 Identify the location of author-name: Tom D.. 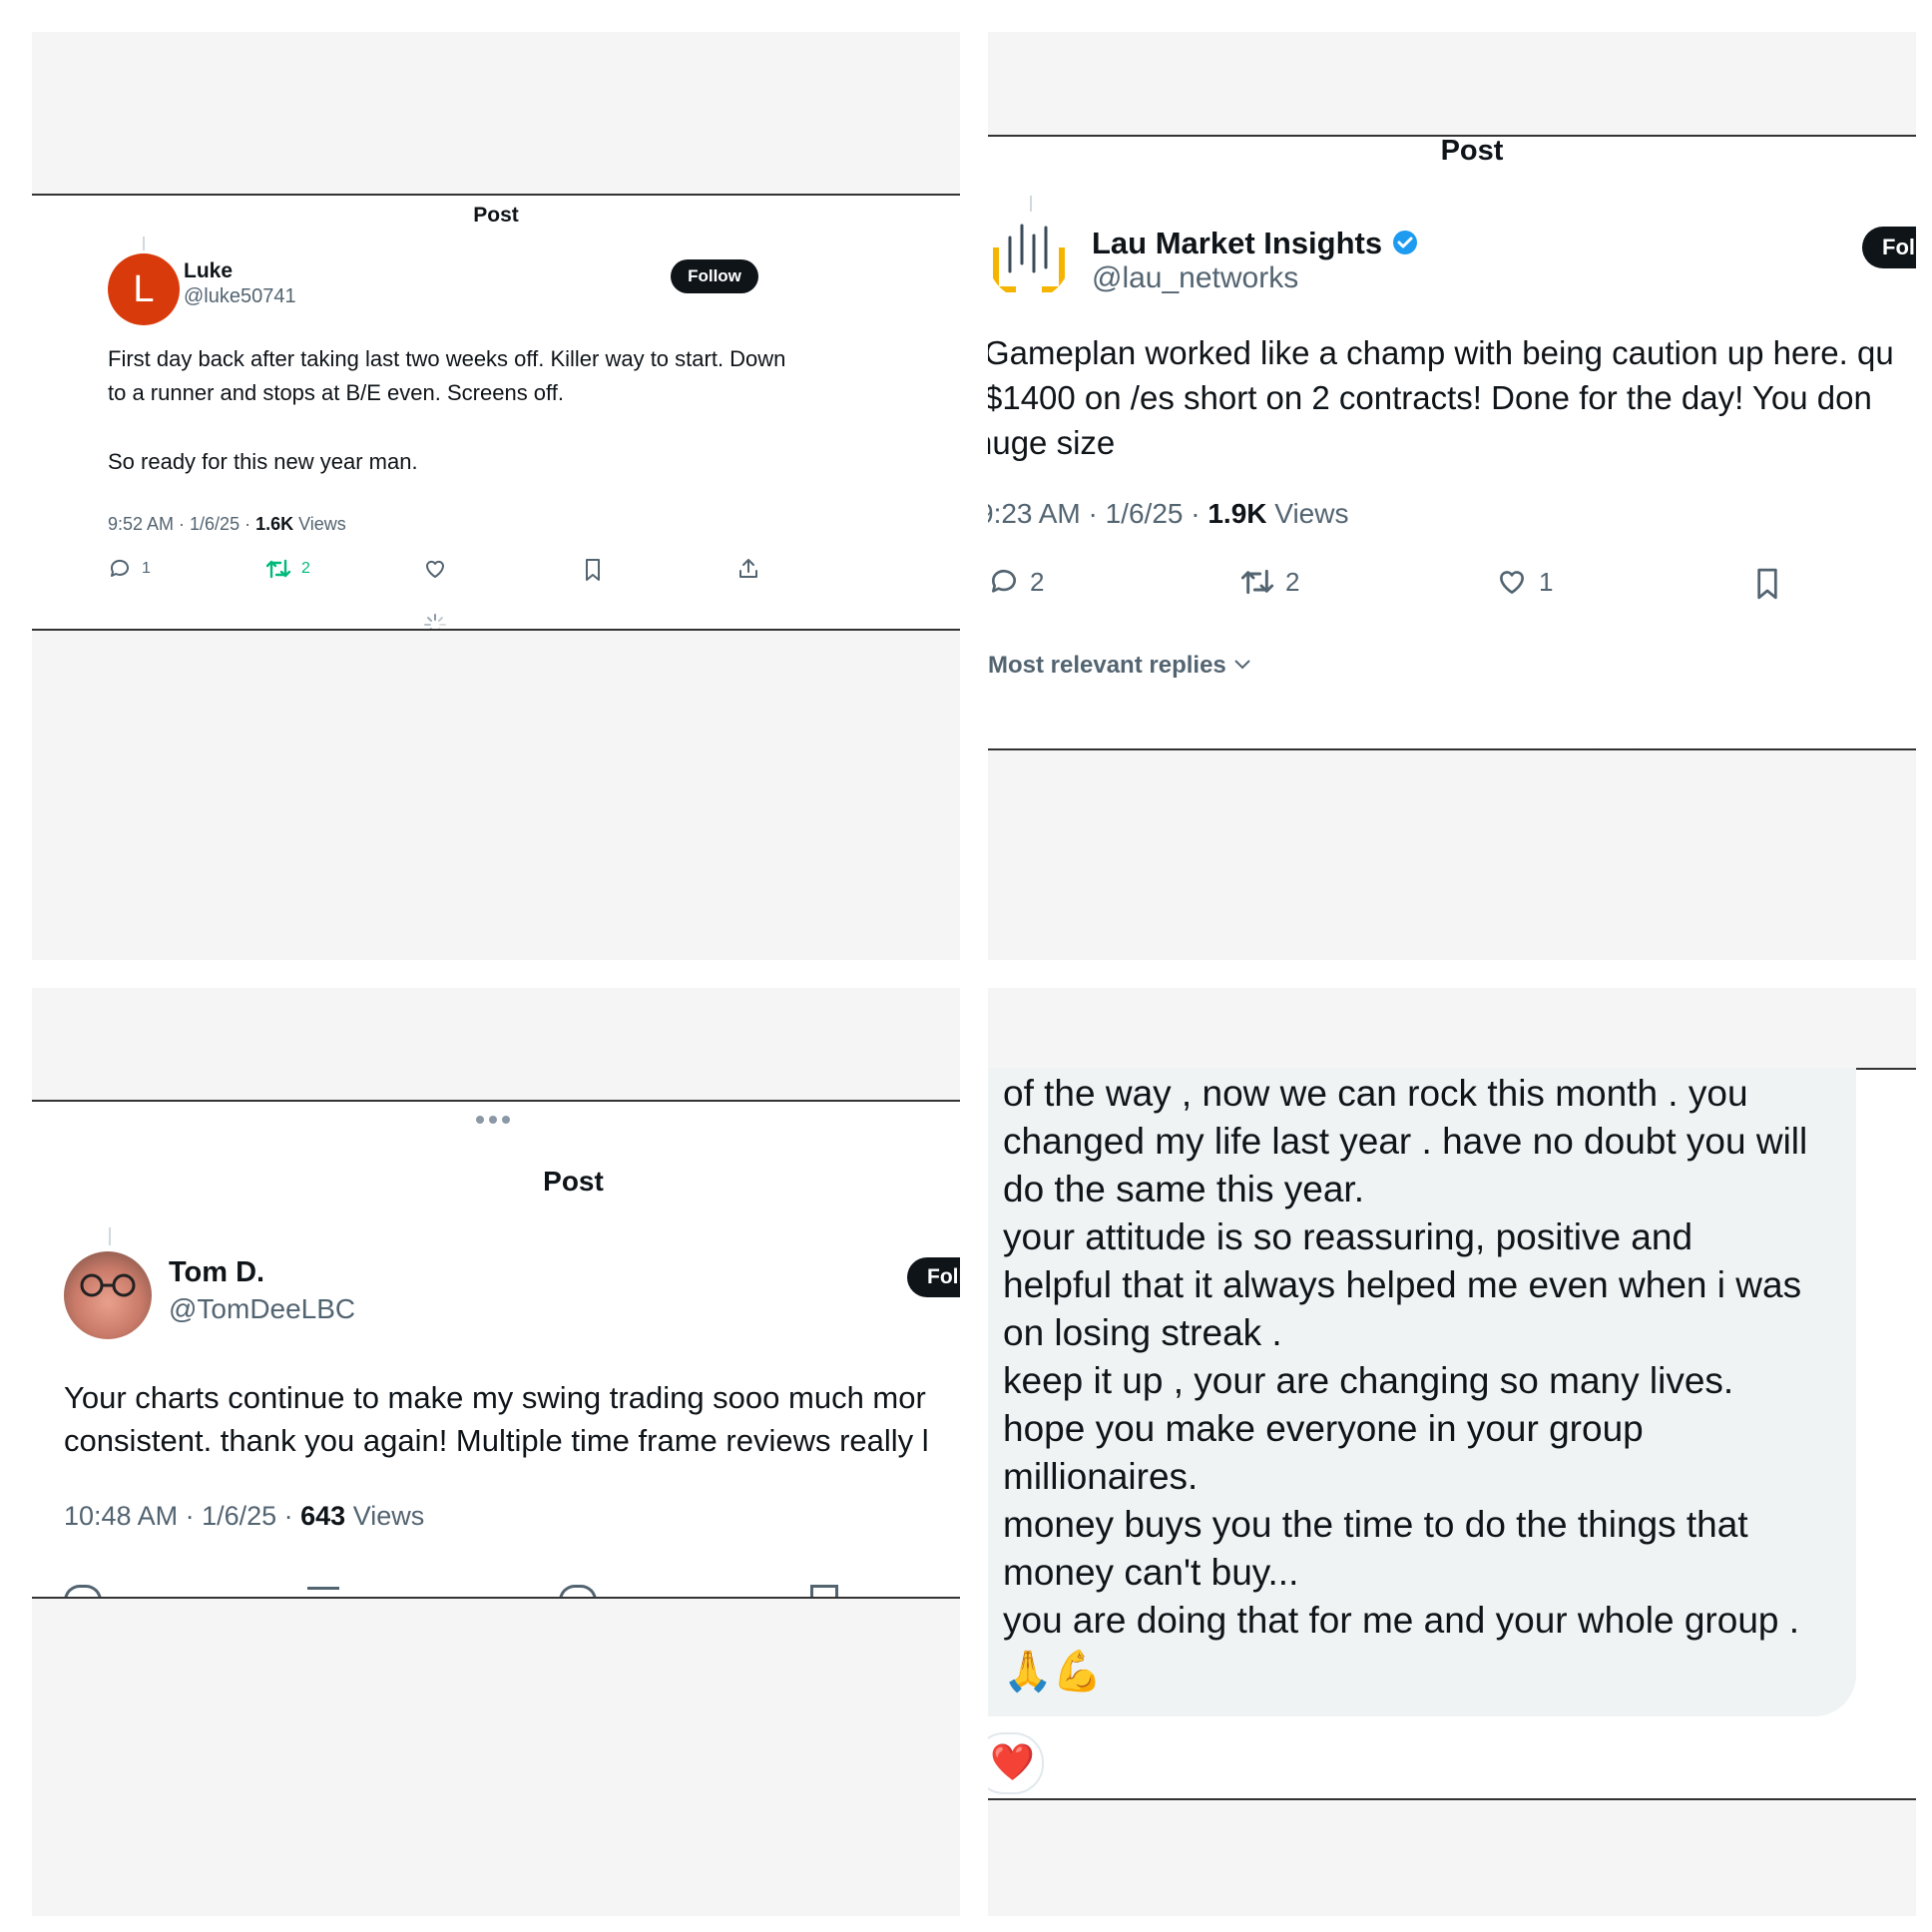
(216, 1272).